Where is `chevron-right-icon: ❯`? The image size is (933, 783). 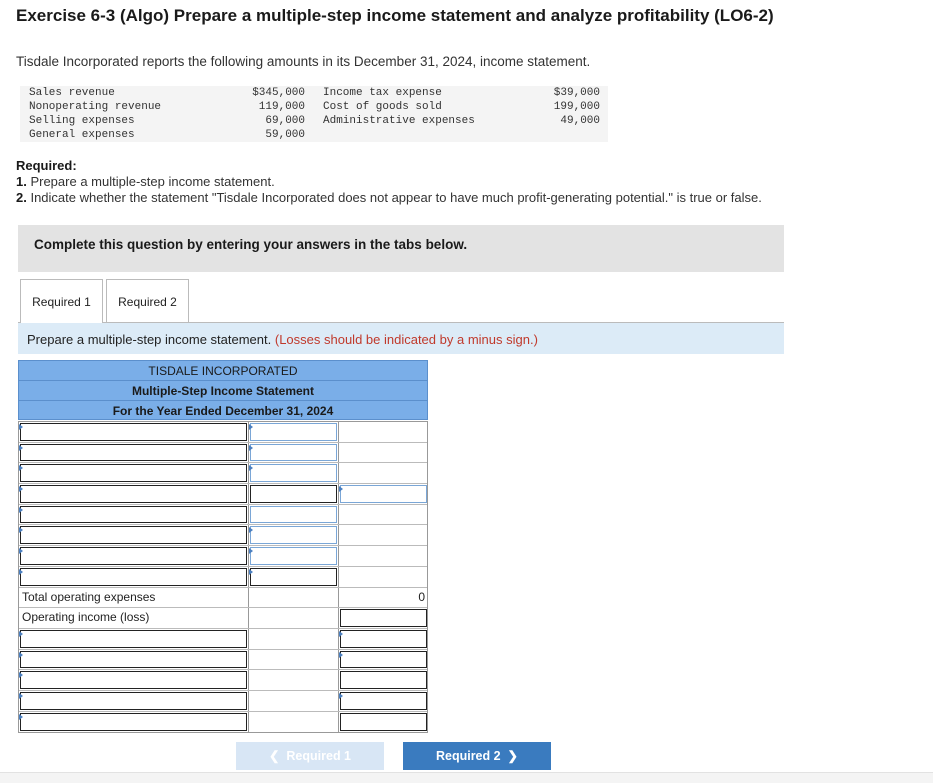 chevron-right-icon: ❯ is located at coordinates (513, 756).